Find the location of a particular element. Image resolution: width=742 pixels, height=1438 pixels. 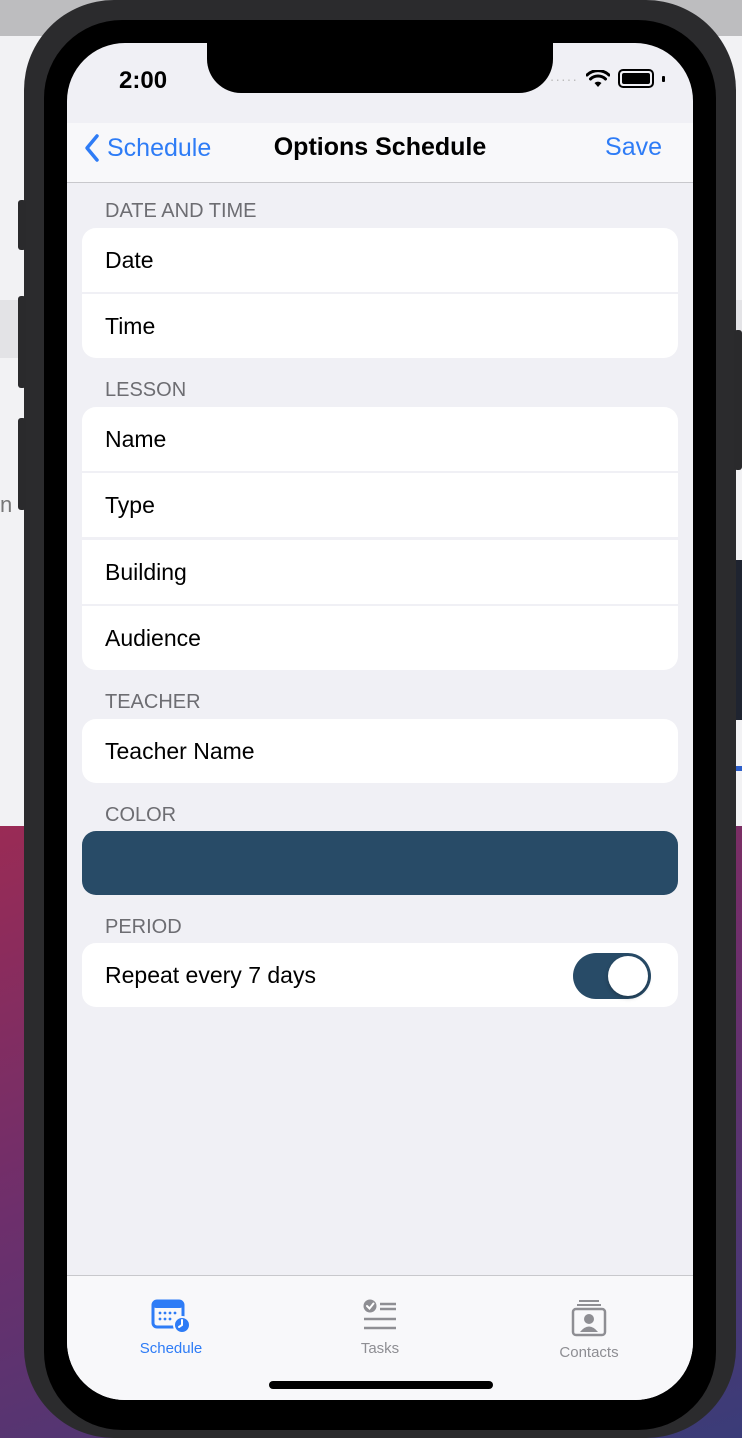

save-button: Save is located at coordinates (633, 147).